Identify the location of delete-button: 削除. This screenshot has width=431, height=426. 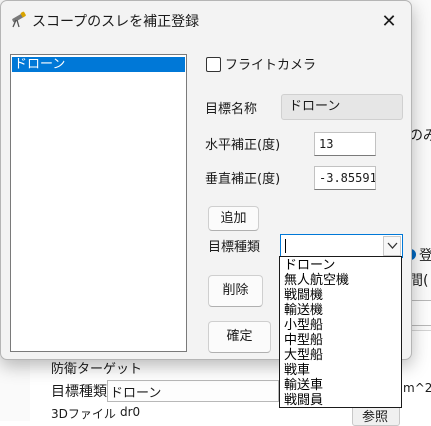
(235, 291).